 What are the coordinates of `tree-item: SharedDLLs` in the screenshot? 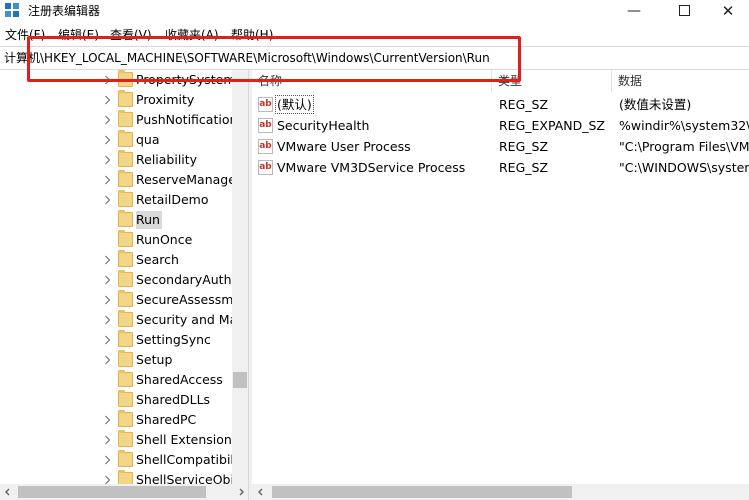 It's located at (116, 400).